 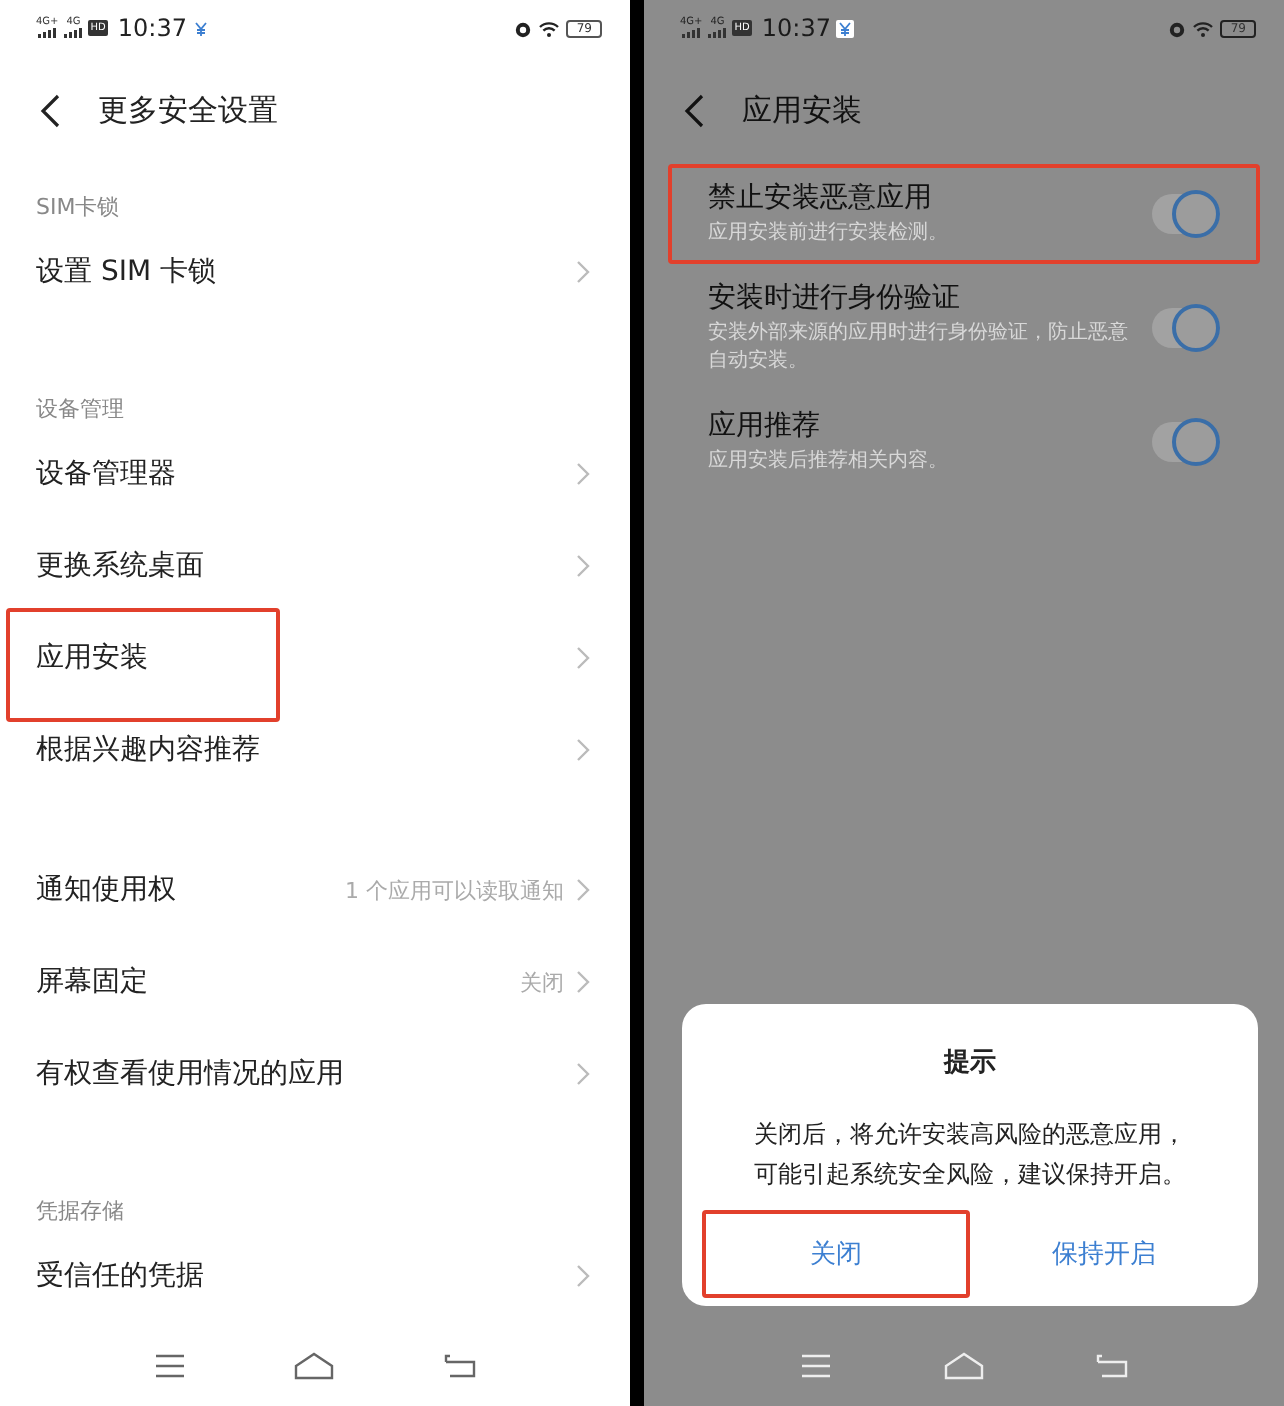 I want to click on item-label: 受信任的凭据, so click(x=121, y=1276).